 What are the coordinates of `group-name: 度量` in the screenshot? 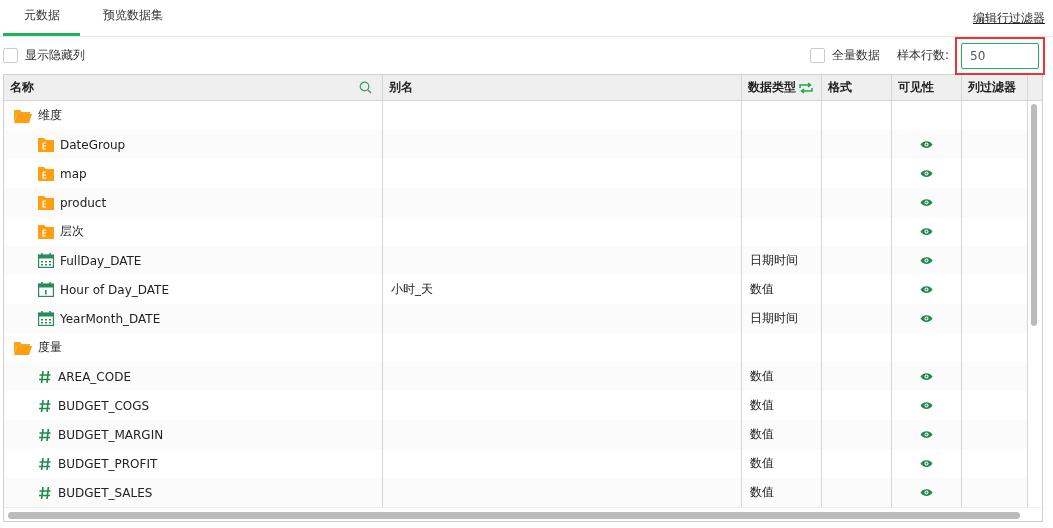 It's located at (50, 347).